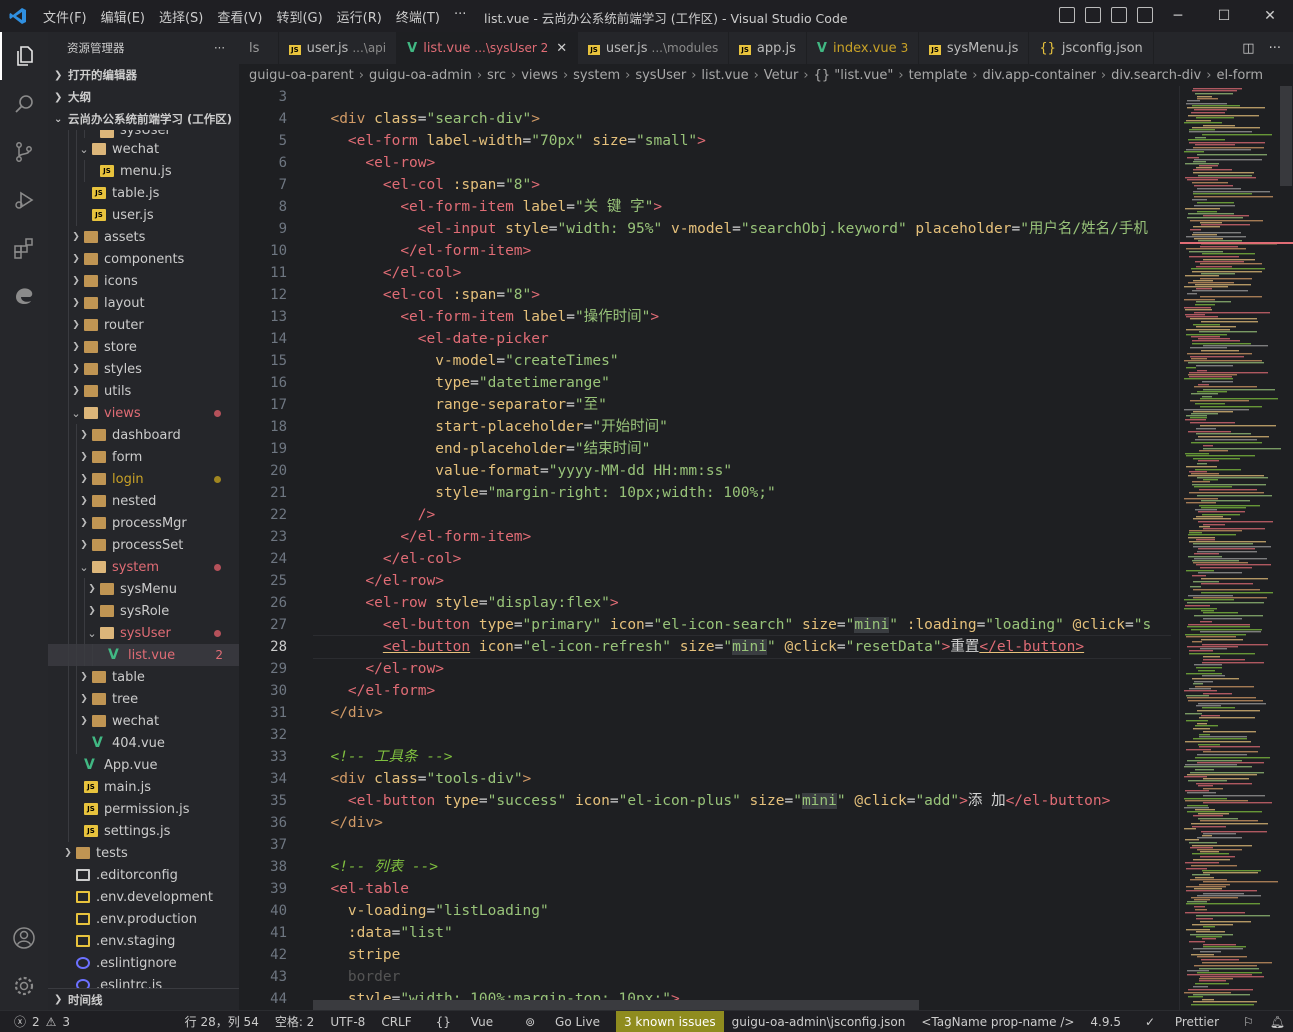 This screenshot has width=1293, height=1032. I want to click on tab: JS user.js ...\modules, so click(654, 48).